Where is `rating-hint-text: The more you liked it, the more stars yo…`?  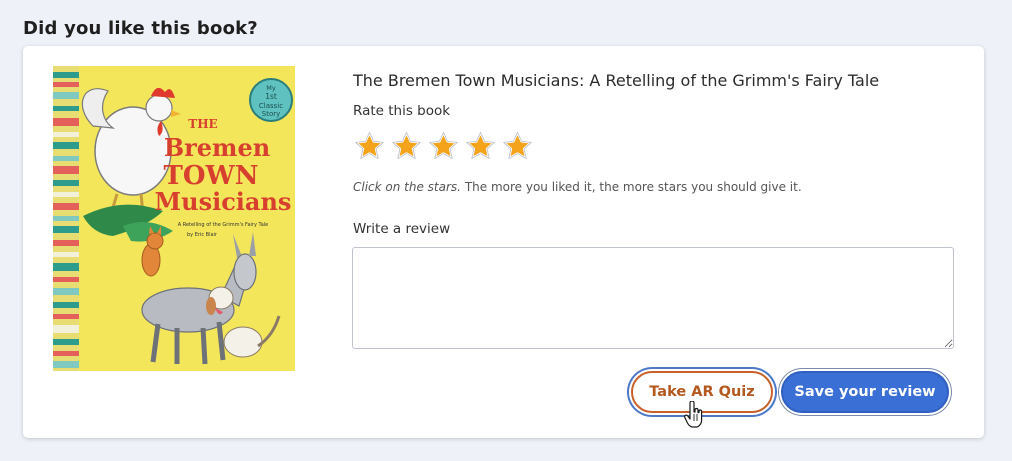
rating-hint-text: The more you liked it, the more stars yo… is located at coordinates (631, 187).